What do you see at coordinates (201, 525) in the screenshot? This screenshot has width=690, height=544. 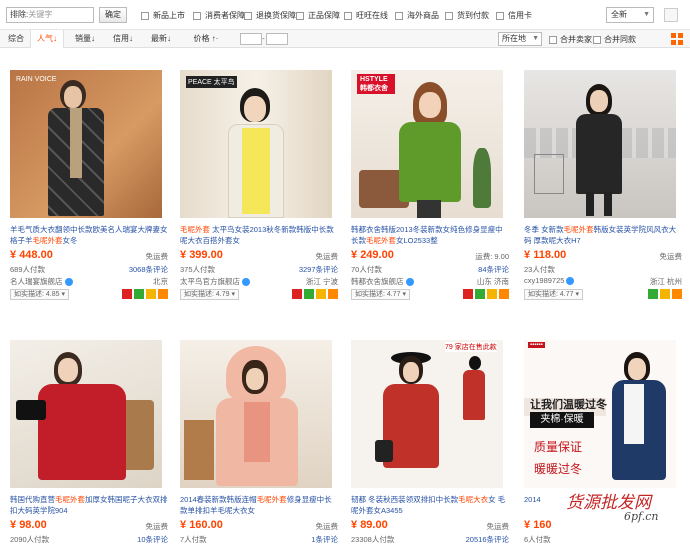 I see `product-price: ¥ 160.00` at bounding box center [201, 525].